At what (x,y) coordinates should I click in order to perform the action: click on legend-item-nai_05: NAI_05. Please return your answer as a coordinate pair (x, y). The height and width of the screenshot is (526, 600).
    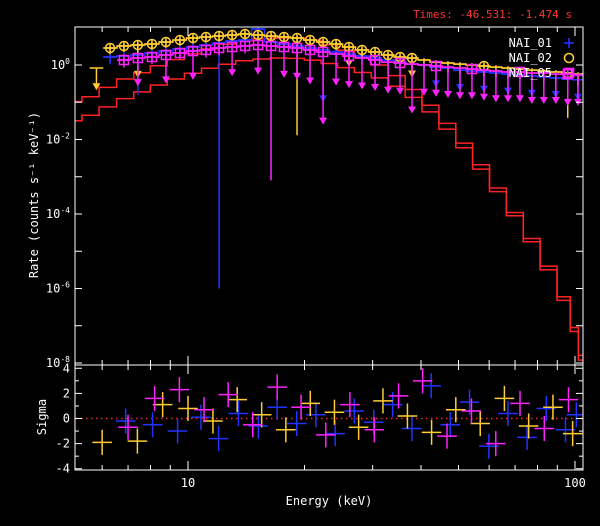
    Looking at the image, I should click on (542, 73).